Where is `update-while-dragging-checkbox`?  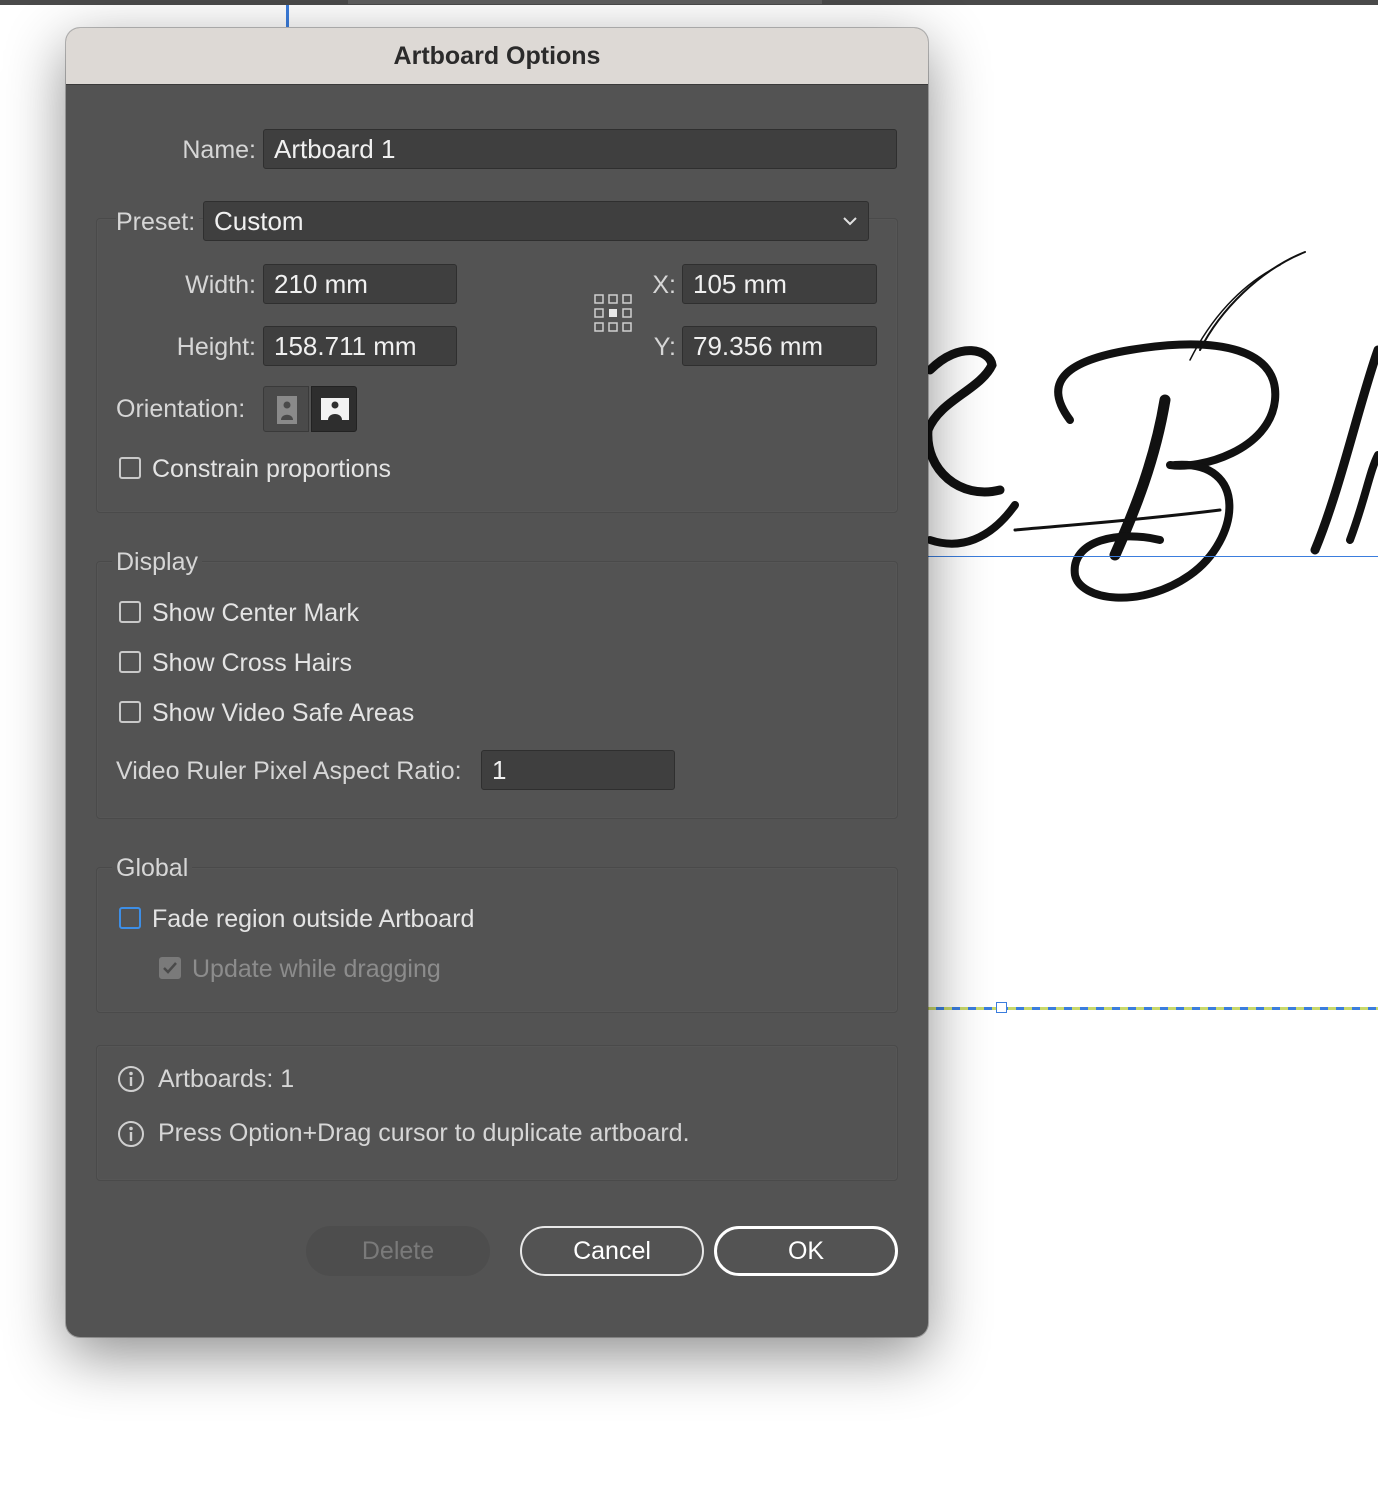 update-while-dragging-checkbox is located at coordinates (170, 968).